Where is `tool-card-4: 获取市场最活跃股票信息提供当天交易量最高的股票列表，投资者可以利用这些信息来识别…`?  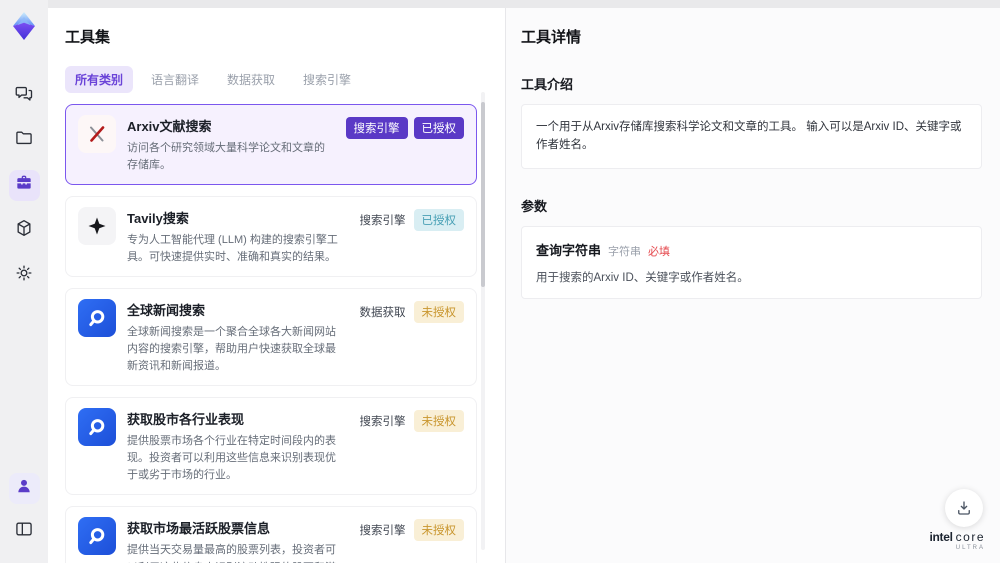
tool-card-4: 获取市场最活跃股票信息提供当天交易量最高的股票列表，投资者可以利用这些信息来识别… is located at coordinates (271, 534).